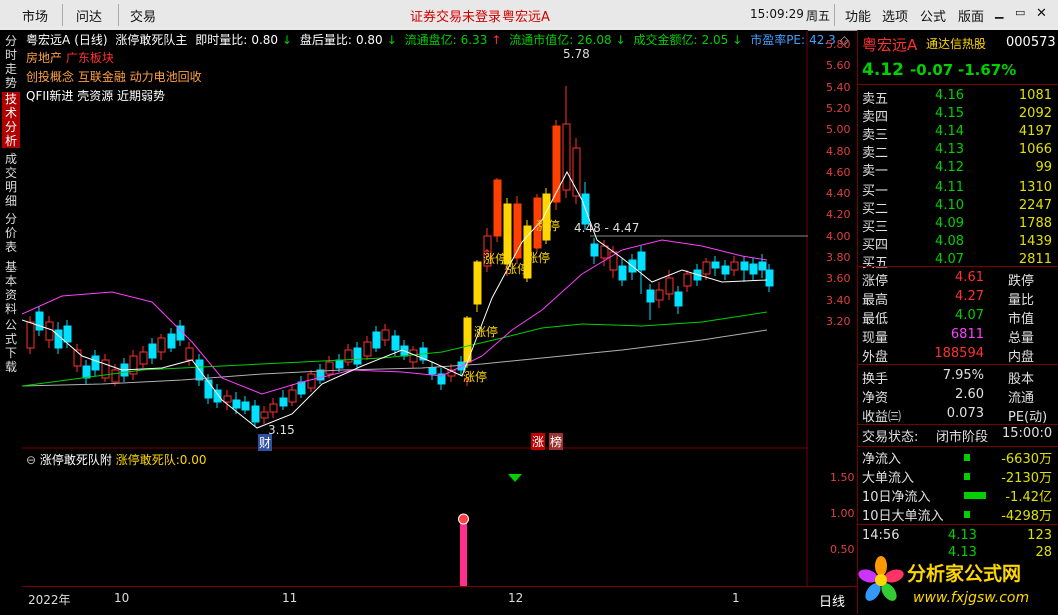  I want to click on tab-timeshare: 分时走势, so click(11, 62).